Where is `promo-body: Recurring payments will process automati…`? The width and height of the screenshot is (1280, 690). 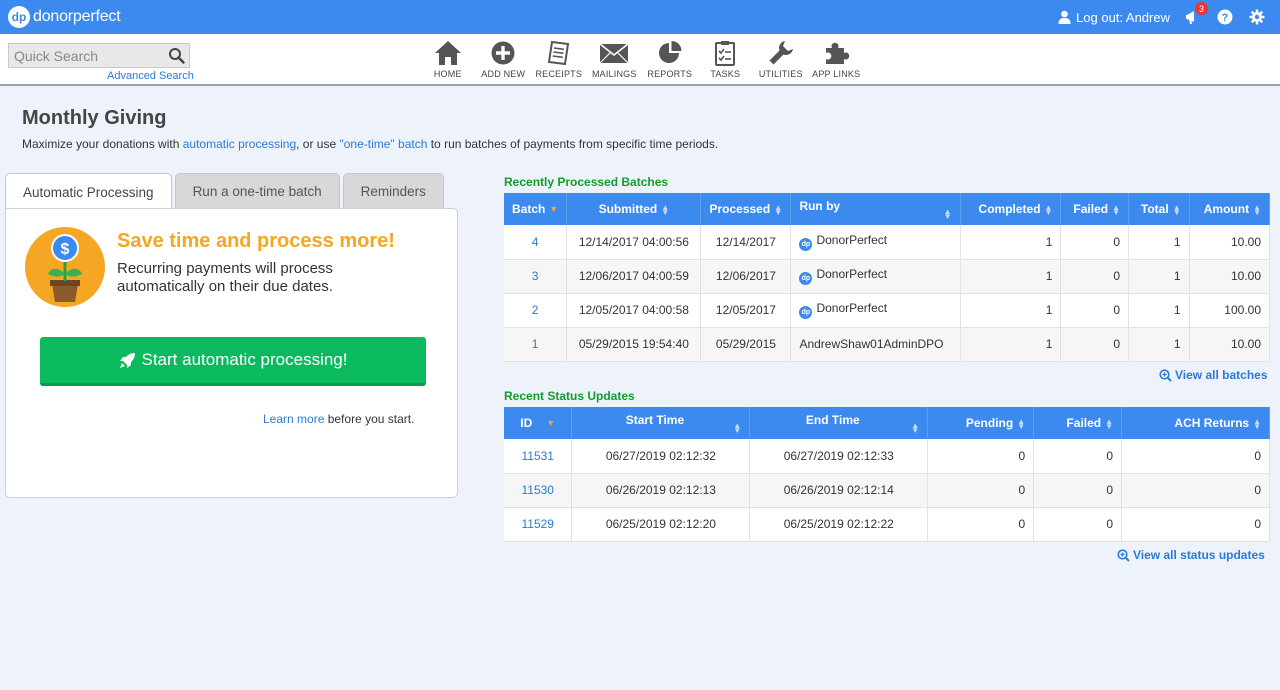
promo-body: Recurring payments will process automati… is located at coordinates (225, 277).